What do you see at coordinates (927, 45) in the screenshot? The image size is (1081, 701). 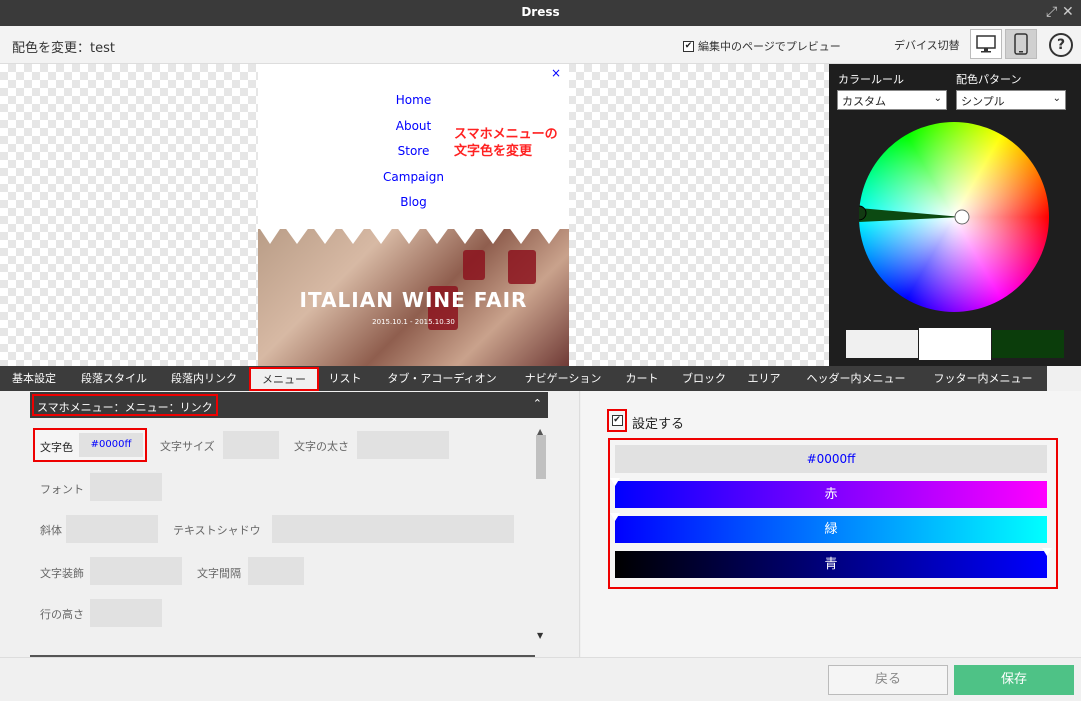 I see `device-toggle-label: デバイス切替` at bounding box center [927, 45].